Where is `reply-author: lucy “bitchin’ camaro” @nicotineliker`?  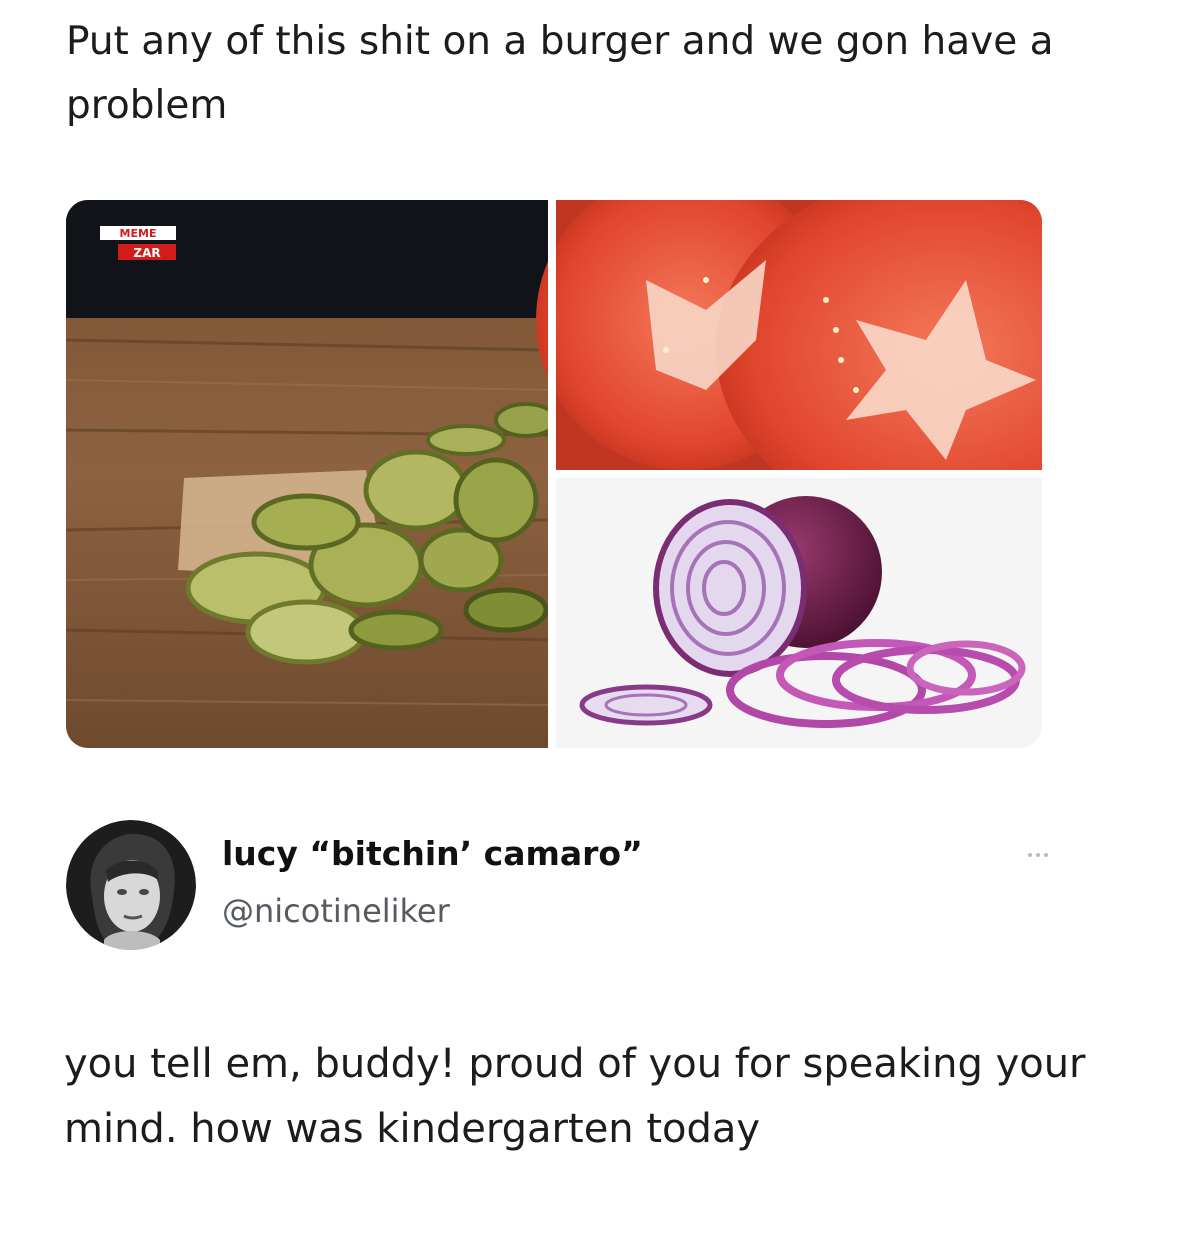
reply-author: lucy “bitchin’ camaro” @nicotineliker is located at coordinates (566, 885).